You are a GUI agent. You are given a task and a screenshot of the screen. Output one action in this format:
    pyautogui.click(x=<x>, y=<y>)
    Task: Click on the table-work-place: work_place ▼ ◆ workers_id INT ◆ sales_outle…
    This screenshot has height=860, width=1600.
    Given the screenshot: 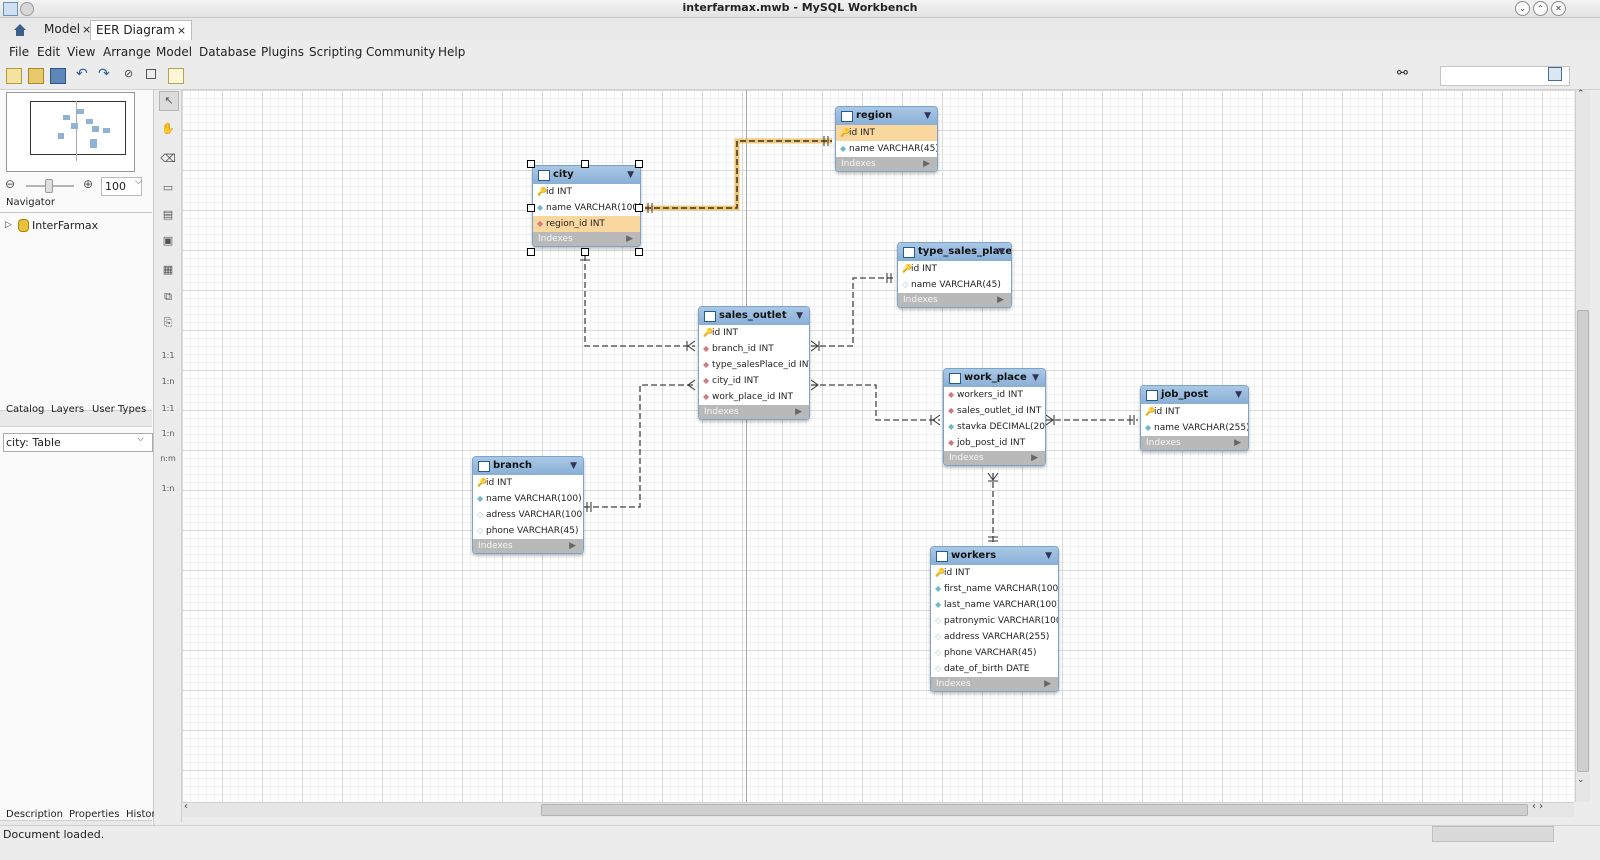 What is the action you would take?
    pyautogui.click(x=994, y=417)
    